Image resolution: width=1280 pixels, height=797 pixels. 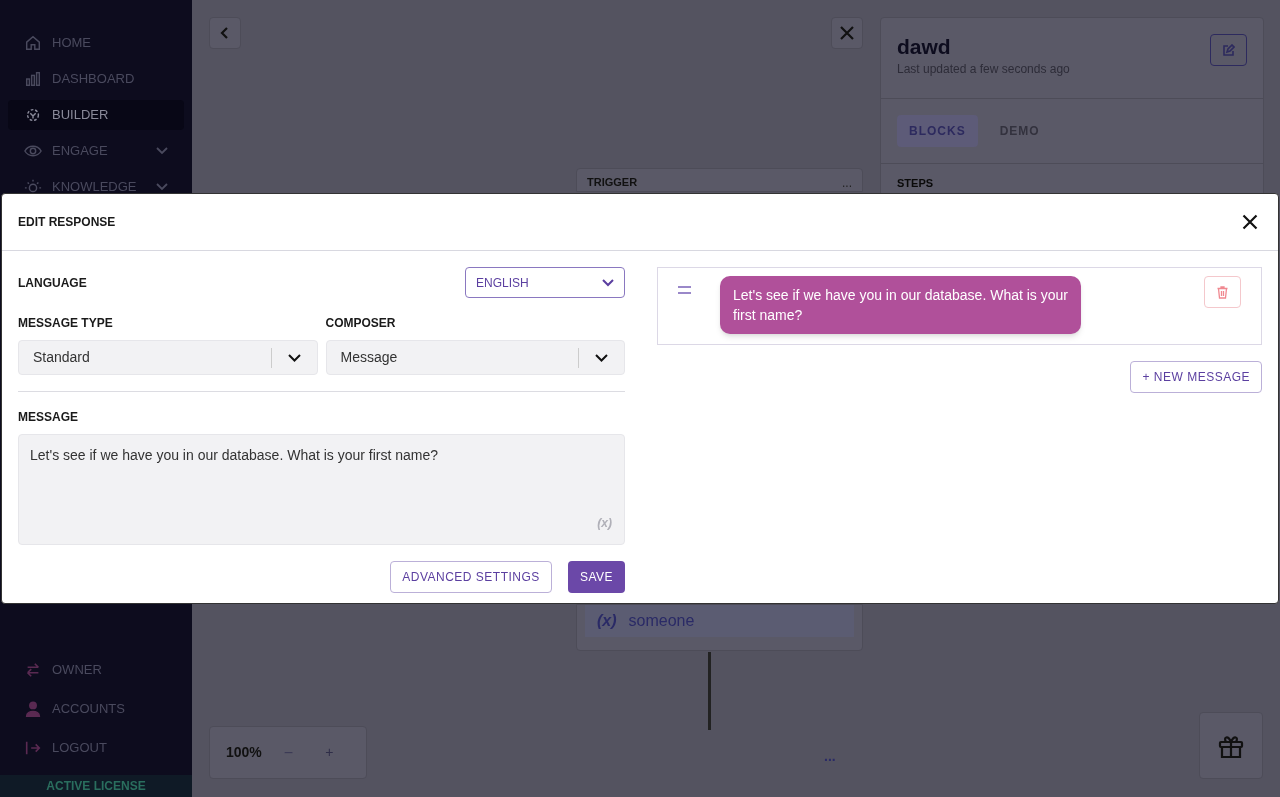 I want to click on builder-icon, so click(x=33, y=115).